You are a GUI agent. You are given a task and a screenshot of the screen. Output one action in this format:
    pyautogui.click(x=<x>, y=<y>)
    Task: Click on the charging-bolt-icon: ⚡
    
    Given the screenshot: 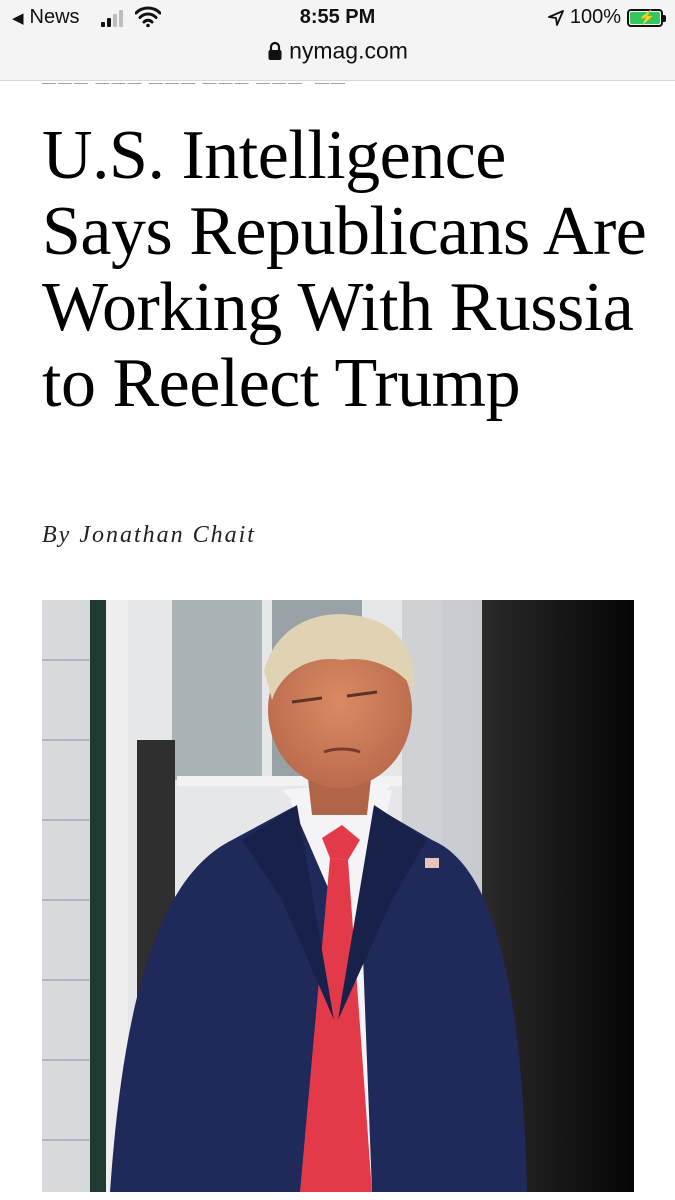 What is the action you would take?
    pyautogui.click(x=647, y=16)
    